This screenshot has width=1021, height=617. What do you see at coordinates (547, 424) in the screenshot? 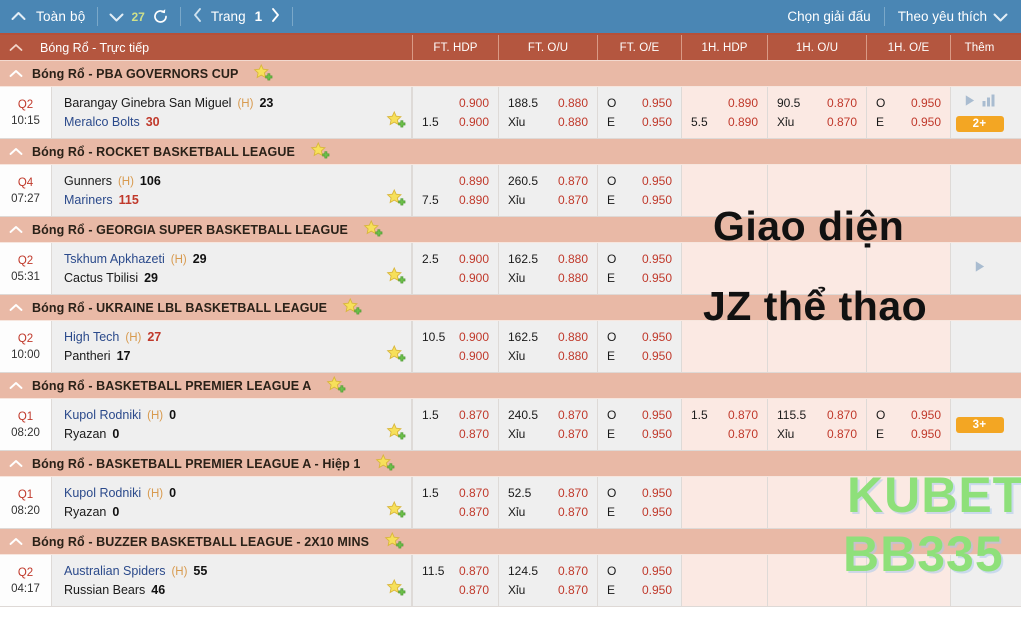
I see `odds-ft-ou: 240.5 0.870 Xỉu 0.870` at bounding box center [547, 424].